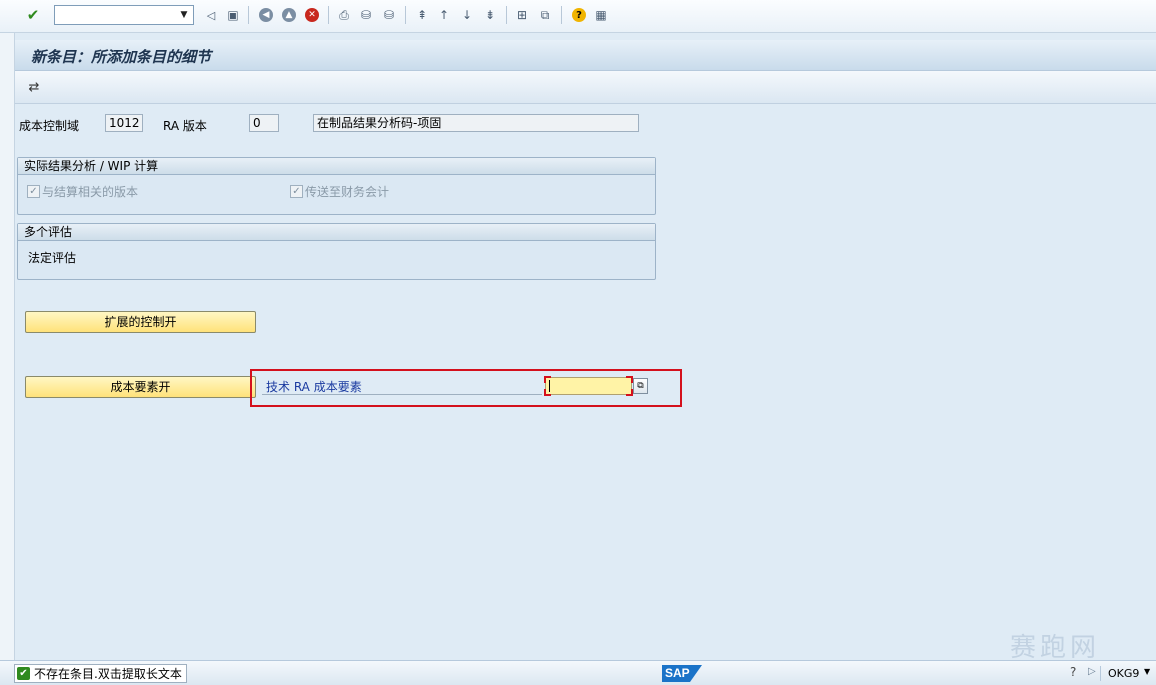  What do you see at coordinates (422, 15) in the screenshot?
I see `first-page-icon: ⇞` at bounding box center [422, 15].